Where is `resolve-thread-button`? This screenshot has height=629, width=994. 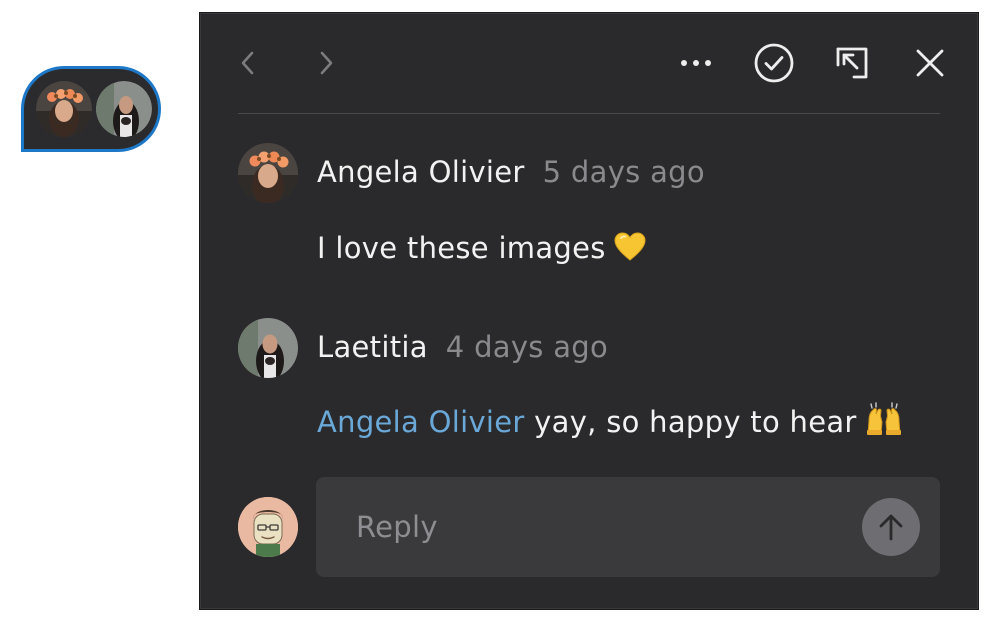 resolve-thread-button is located at coordinates (774, 63).